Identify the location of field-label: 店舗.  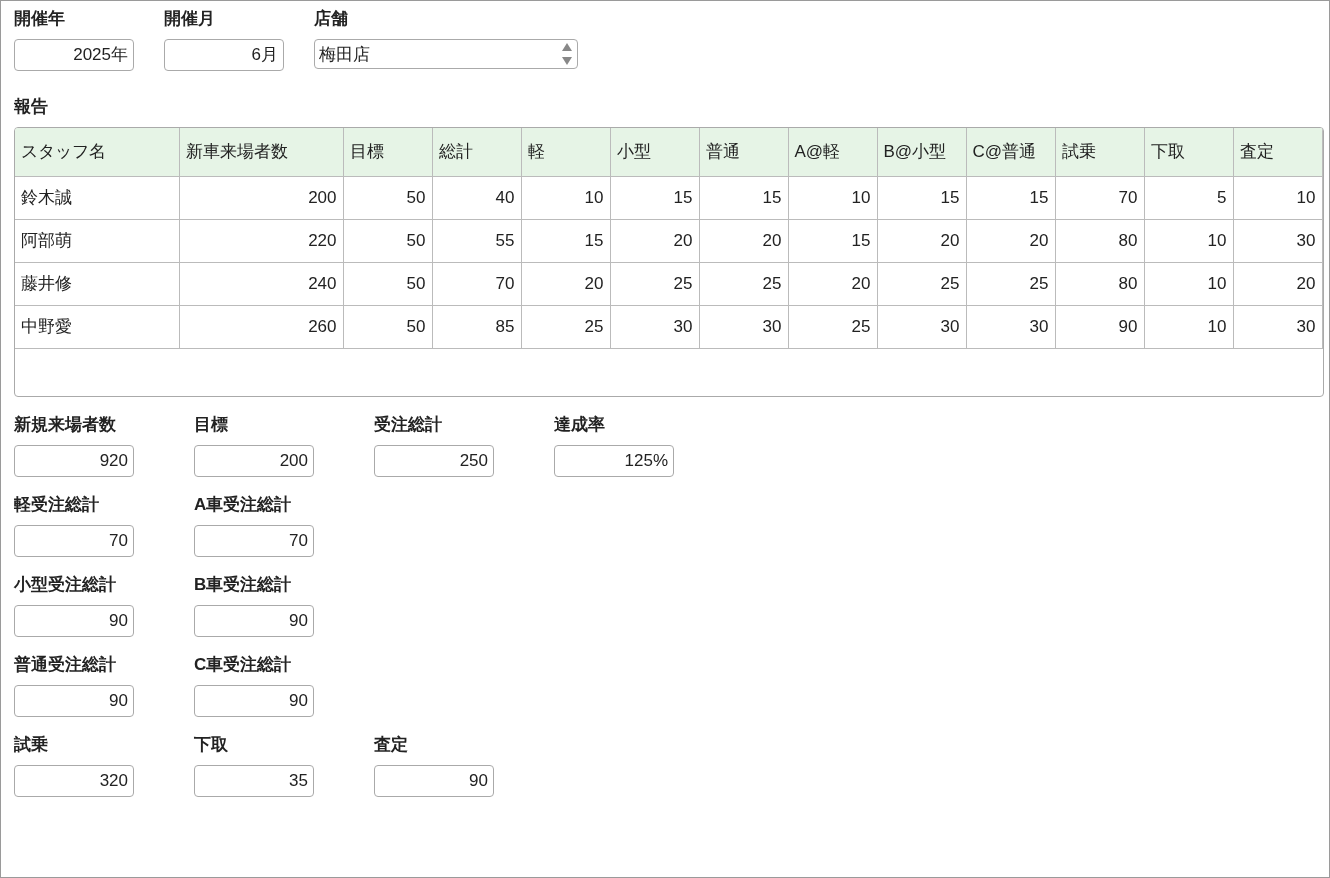
(331, 19).